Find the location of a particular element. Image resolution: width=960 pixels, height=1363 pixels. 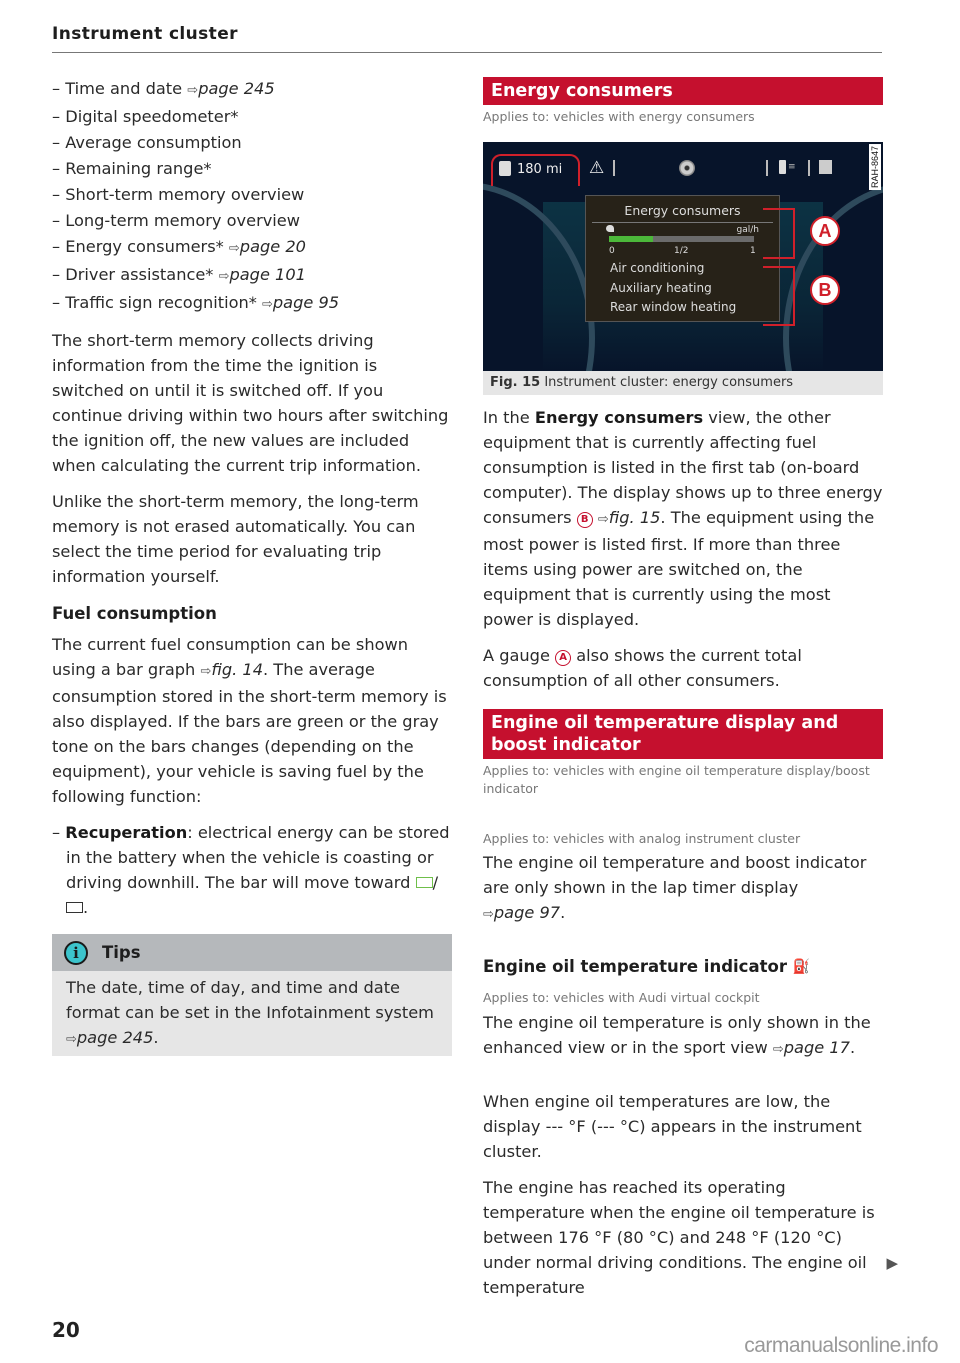

figure-reference-link: fig. 15 is located at coordinates (635, 517).